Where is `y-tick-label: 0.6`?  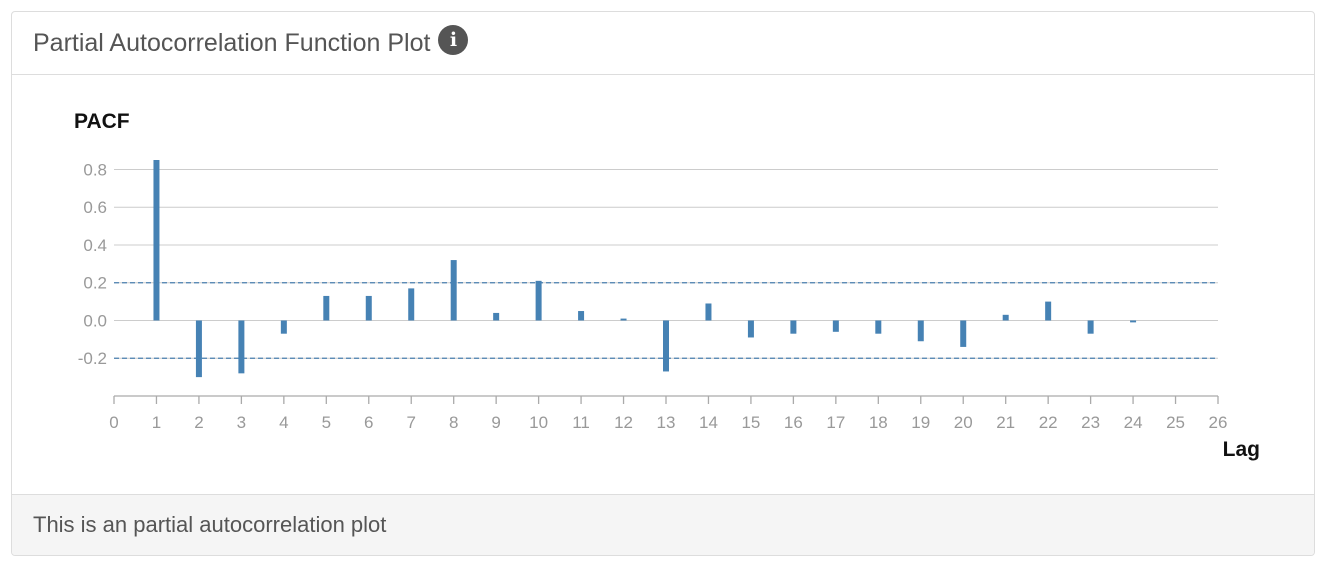
y-tick-label: 0.6 is located at coordinates (95, 207).